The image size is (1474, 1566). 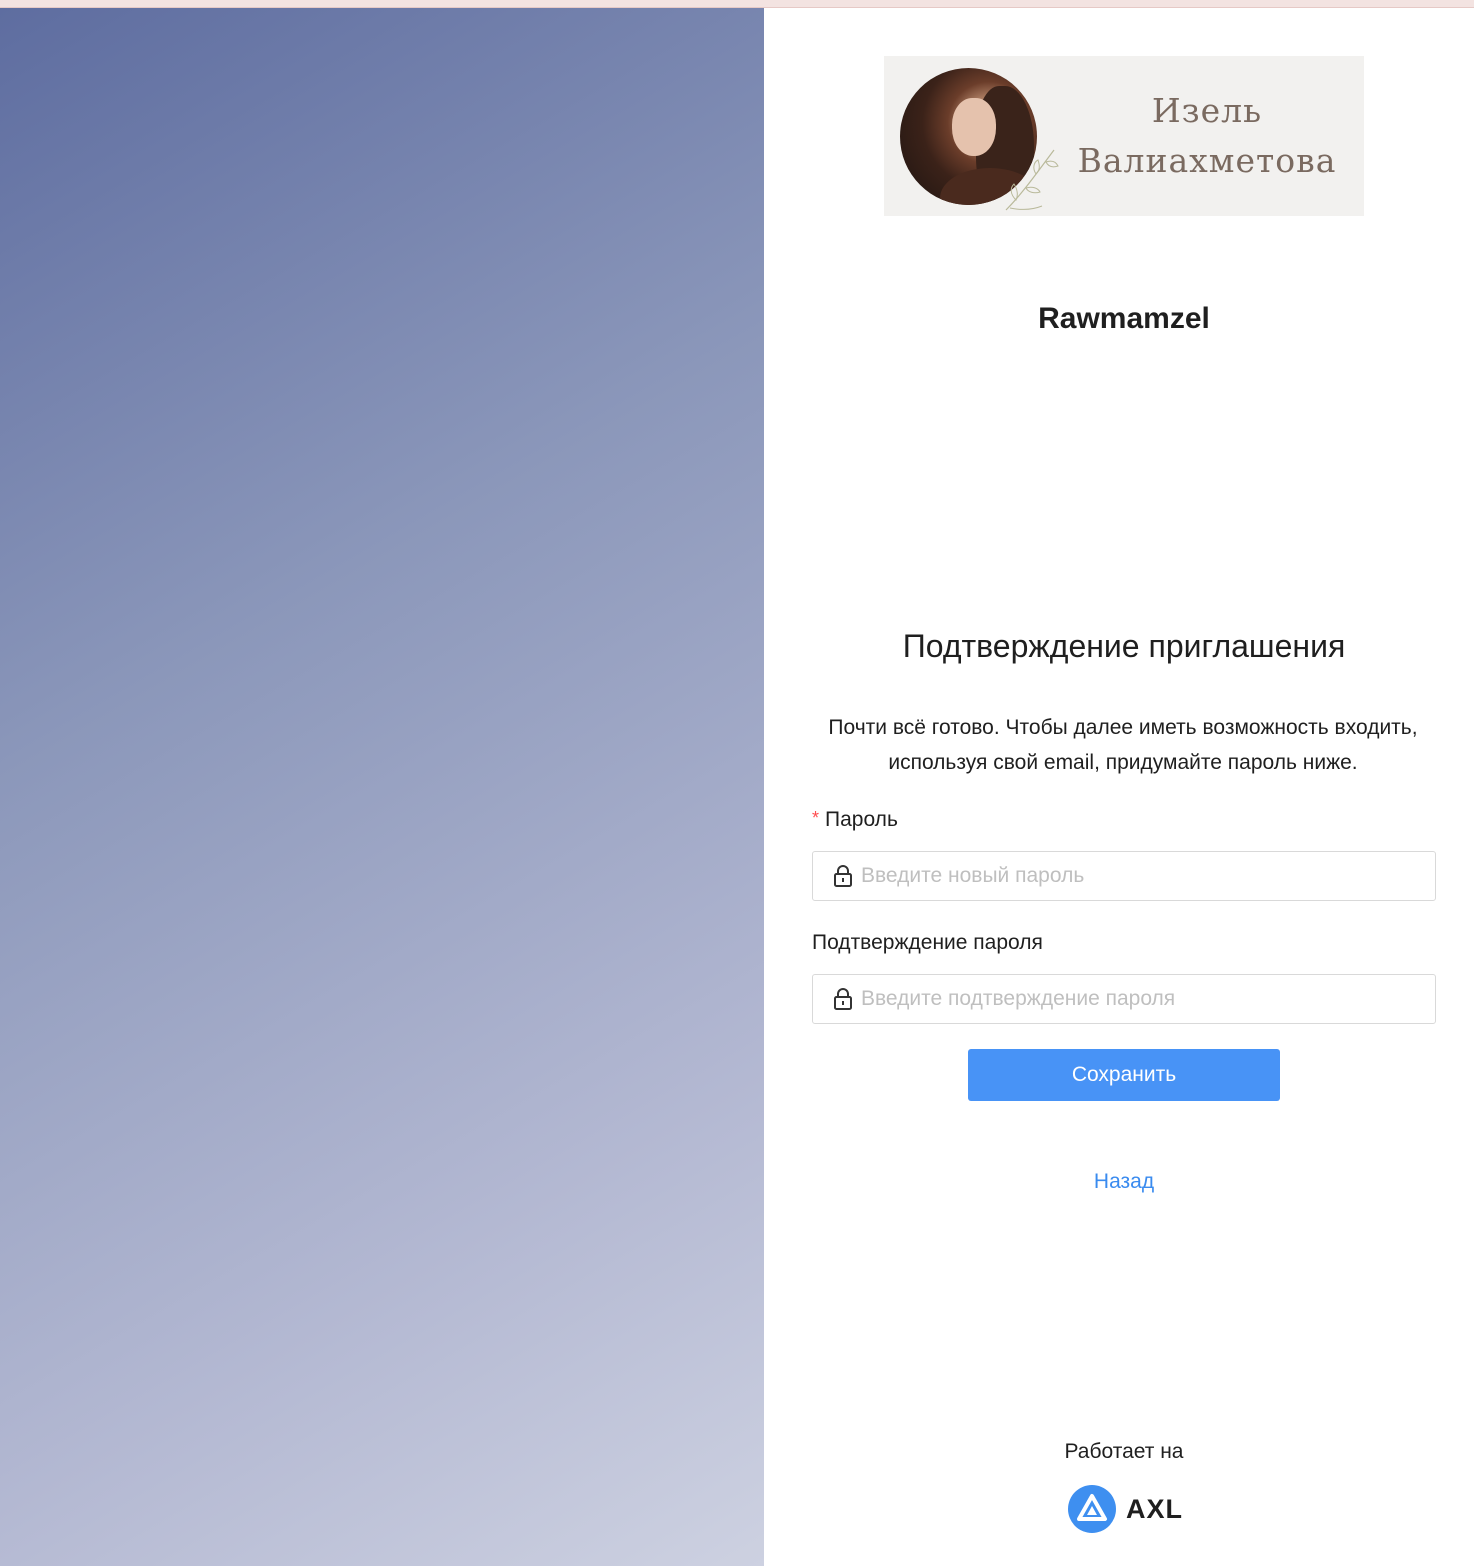 What do you see at coordinates (1207, 160) in the screenshot?
I see `brand-name-line2: Валиахметова` at bounding box center [1207, 160].